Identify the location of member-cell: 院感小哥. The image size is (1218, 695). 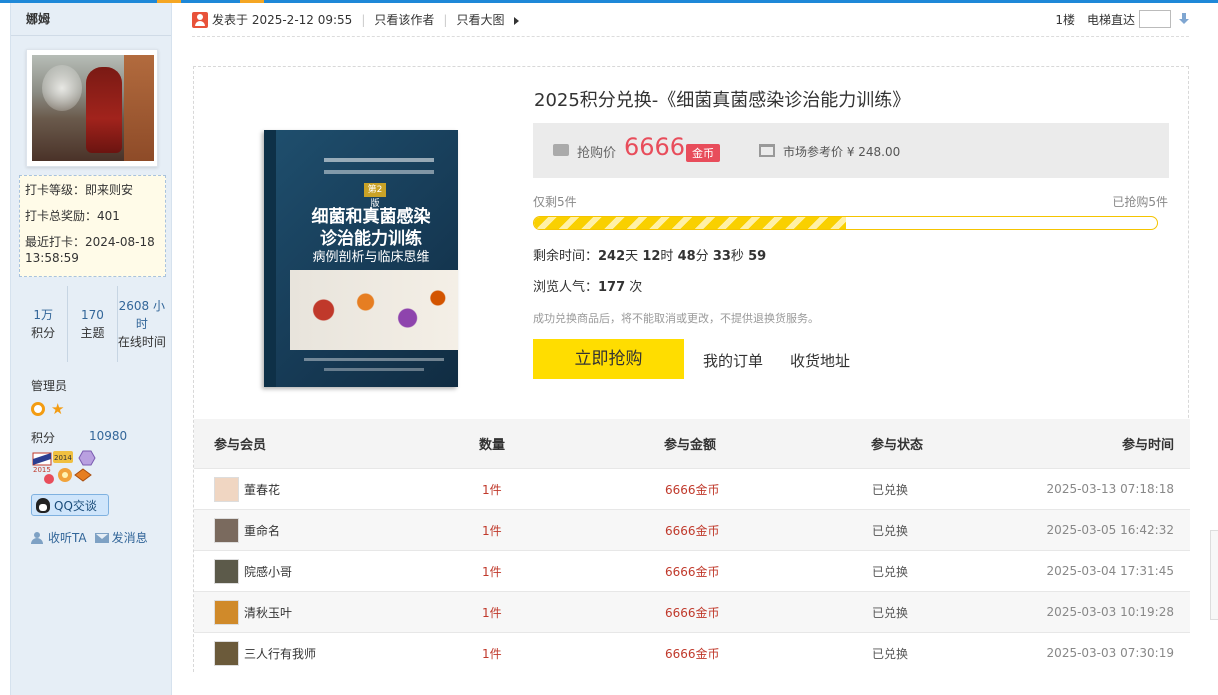
(253, 571).